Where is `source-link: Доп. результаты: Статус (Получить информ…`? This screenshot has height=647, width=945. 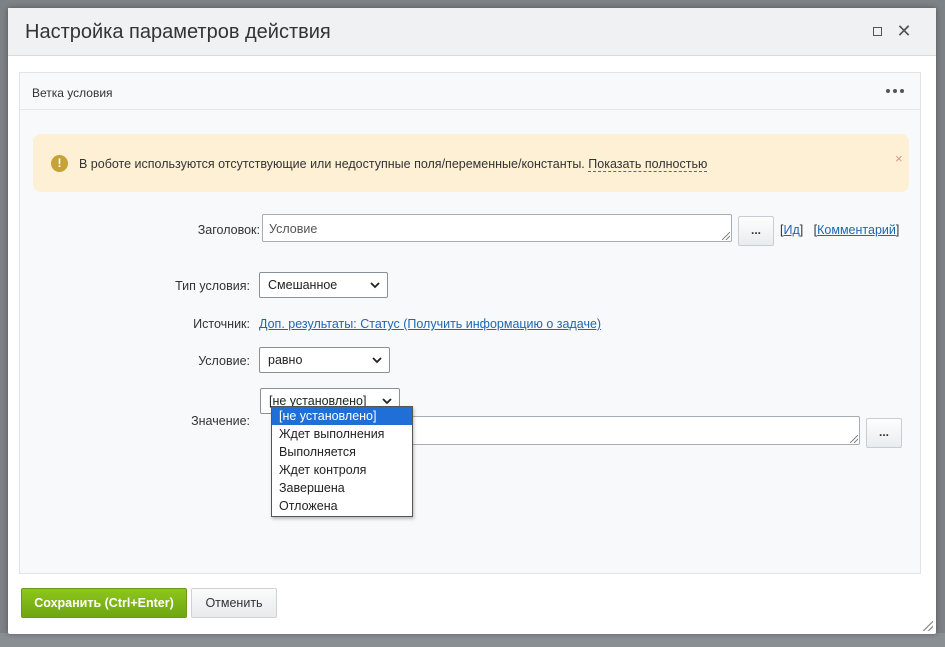 source-link: Доп. результаты: Статус (Получить информ… is located at coordinates (430, 324).